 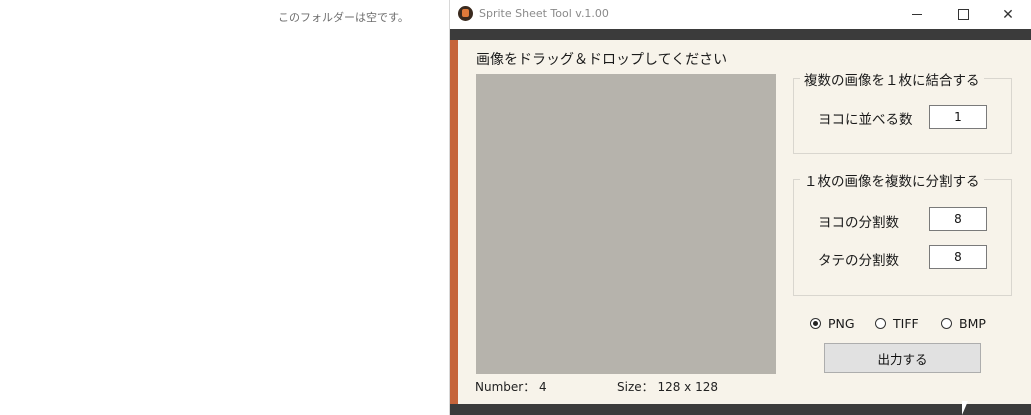 What do you see at coordinates (740, 409) in the screenshot?
I see `bottom-band` at bounding box center [740, 409].